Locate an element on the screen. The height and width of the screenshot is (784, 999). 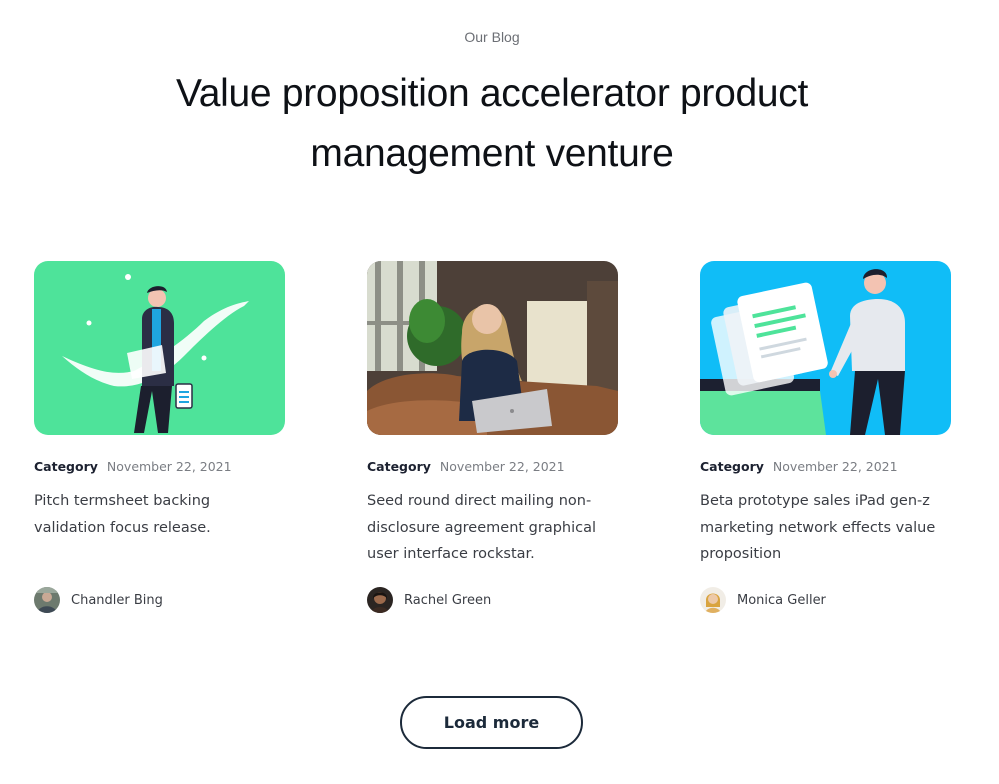
load-more-button: Load more is located at coordinates (491, 722).